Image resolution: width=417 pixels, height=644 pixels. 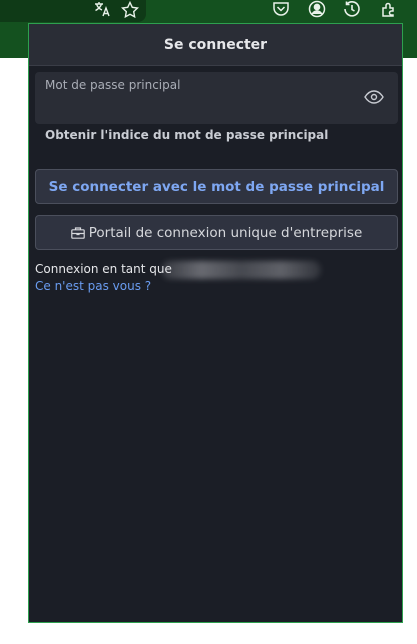 What do you see at coordinates (208, 11) in the screenshot?
I see `browser-toolbar` at bounding box center [208, 11].